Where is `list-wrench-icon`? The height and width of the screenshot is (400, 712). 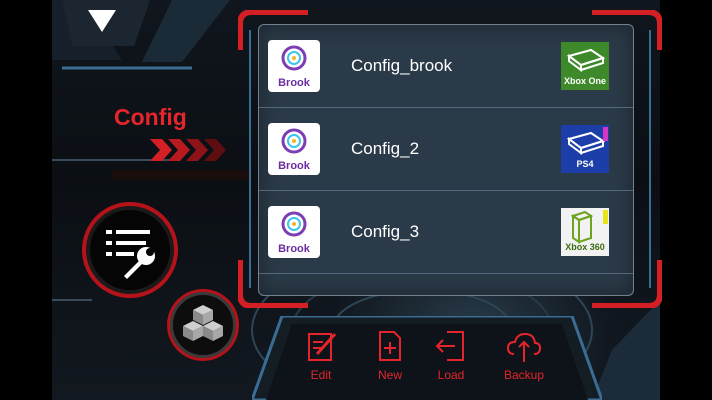 list-wrench-icon is located at coordinates (130, 254).